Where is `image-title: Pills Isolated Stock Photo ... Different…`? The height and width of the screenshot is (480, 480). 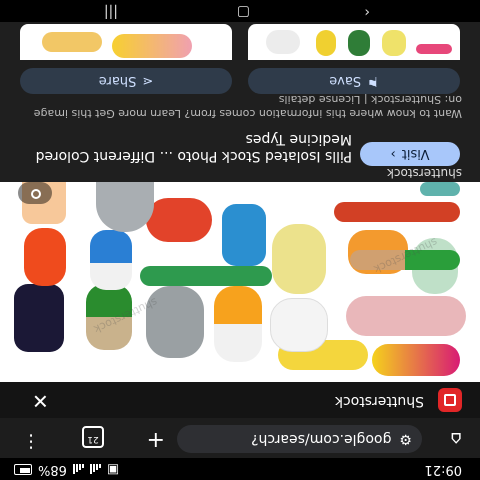 image-title: Pills Isolated Stock Photo ... Different… is located at coordinates (182, 147).